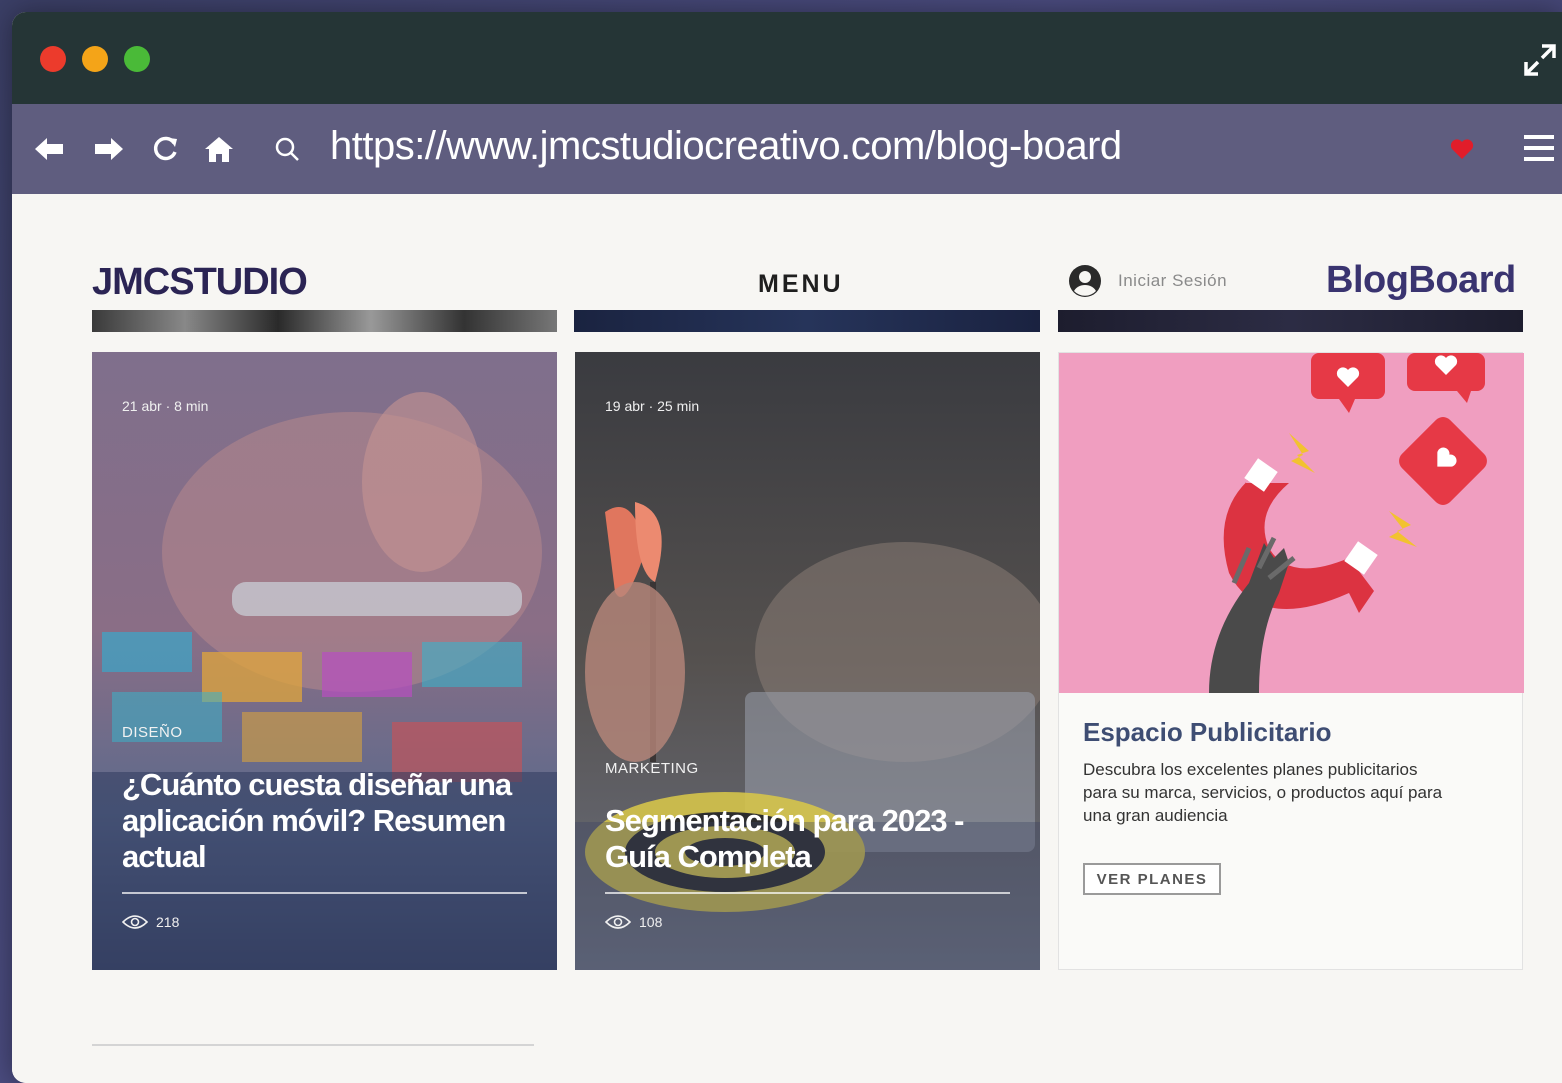 The width and height of the screenshot is (1562, 1083). I want to click on search-icon, so click(287, 149).